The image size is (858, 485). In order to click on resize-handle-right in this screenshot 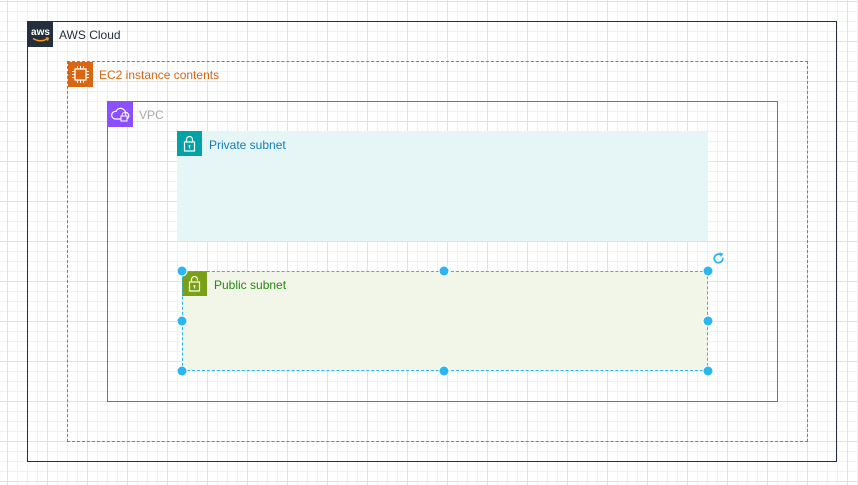, I will do `click(708, 321)`.